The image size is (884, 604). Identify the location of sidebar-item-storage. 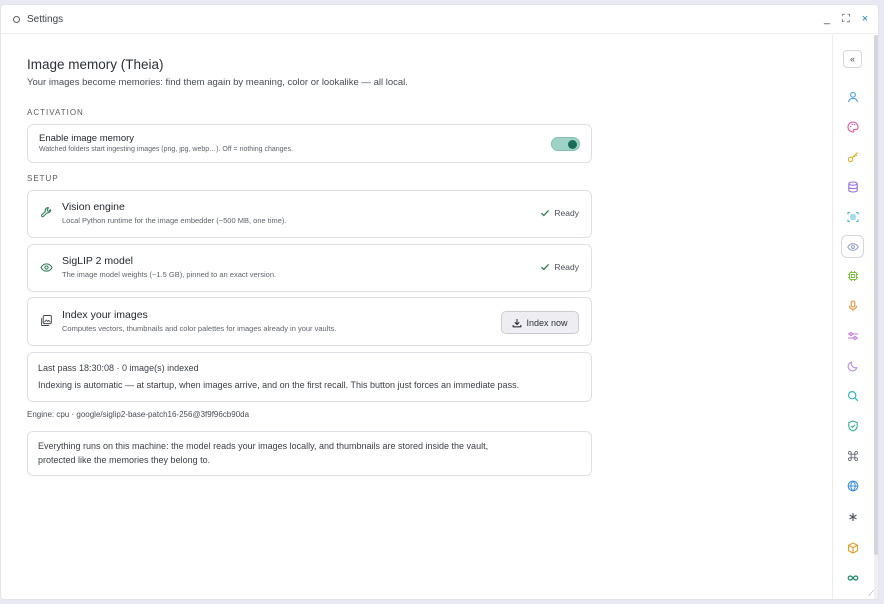
(852, 186).